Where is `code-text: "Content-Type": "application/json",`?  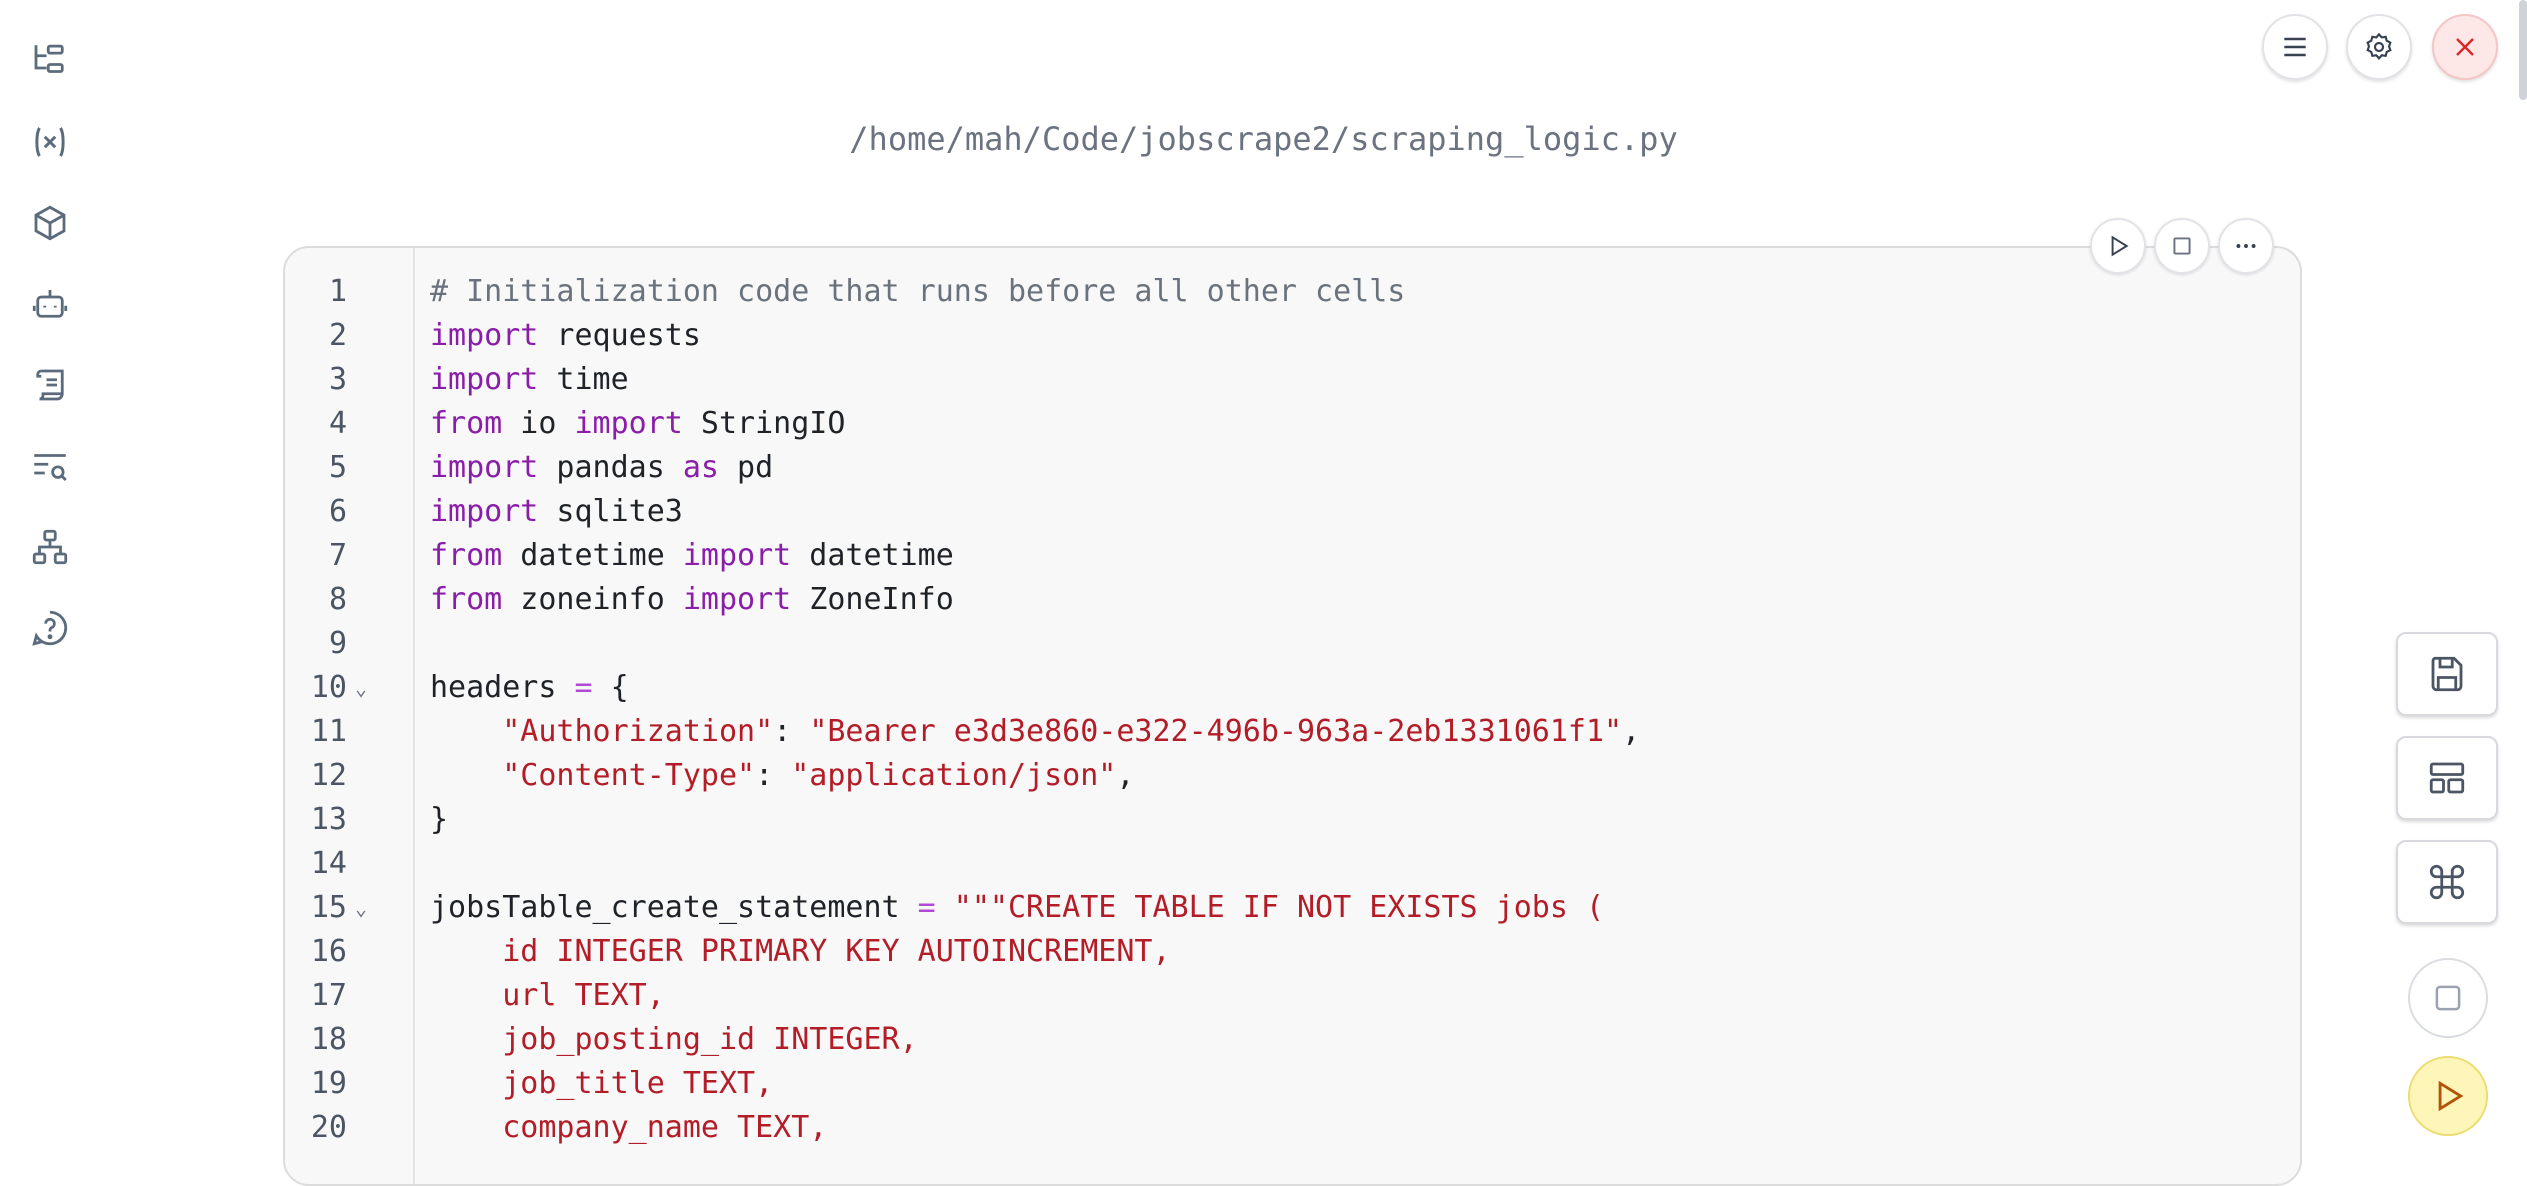
code-text: "Content-Type": "application/json", is located at coordinates (782, 776).